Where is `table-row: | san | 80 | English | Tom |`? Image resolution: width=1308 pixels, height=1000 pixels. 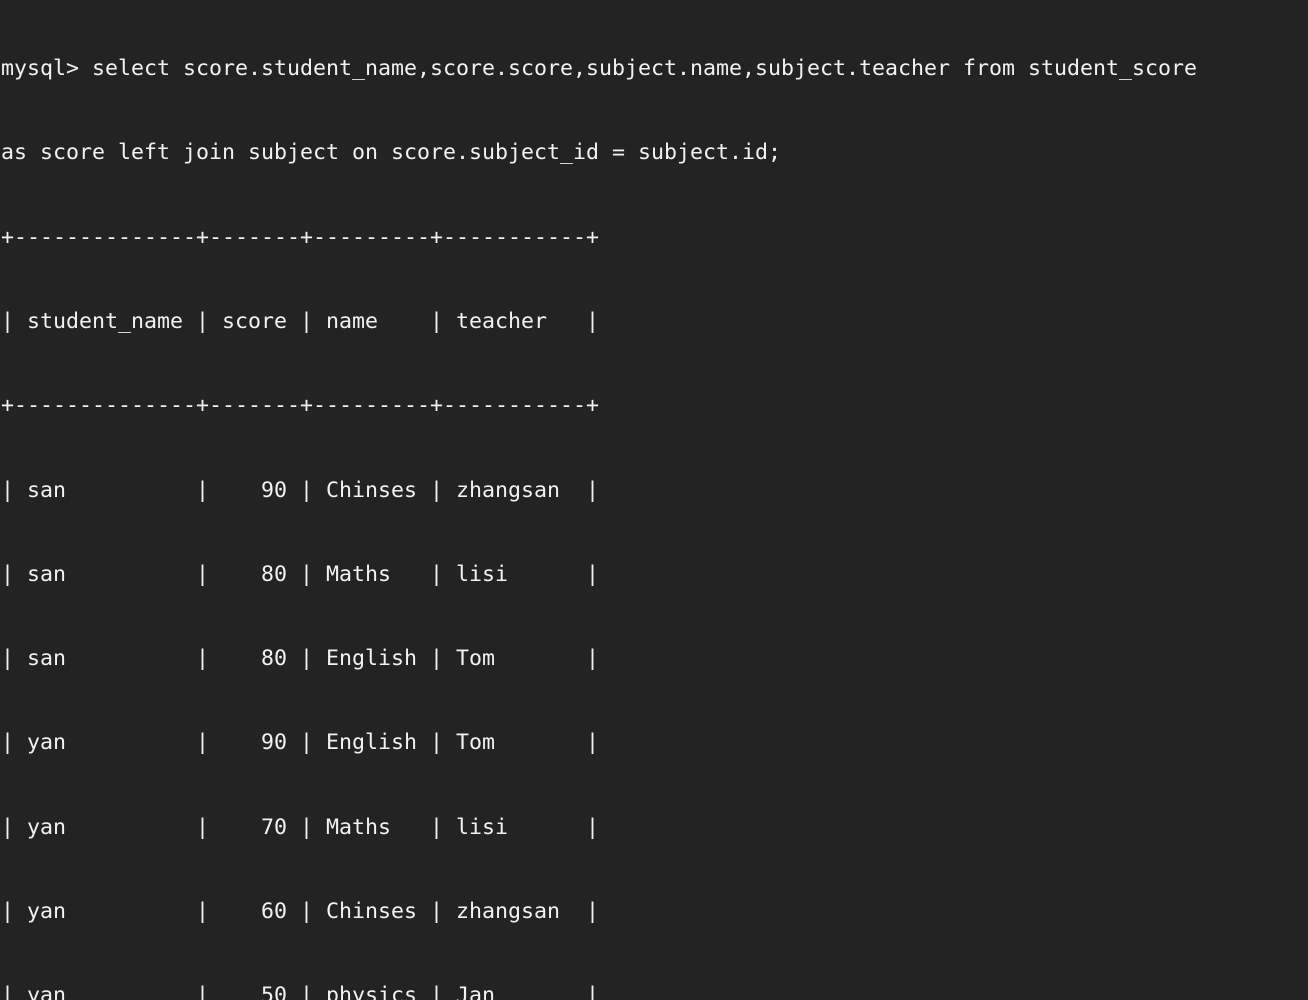 table-row: | san | 80 | English | Tom | is located at coordinates (300, 659).